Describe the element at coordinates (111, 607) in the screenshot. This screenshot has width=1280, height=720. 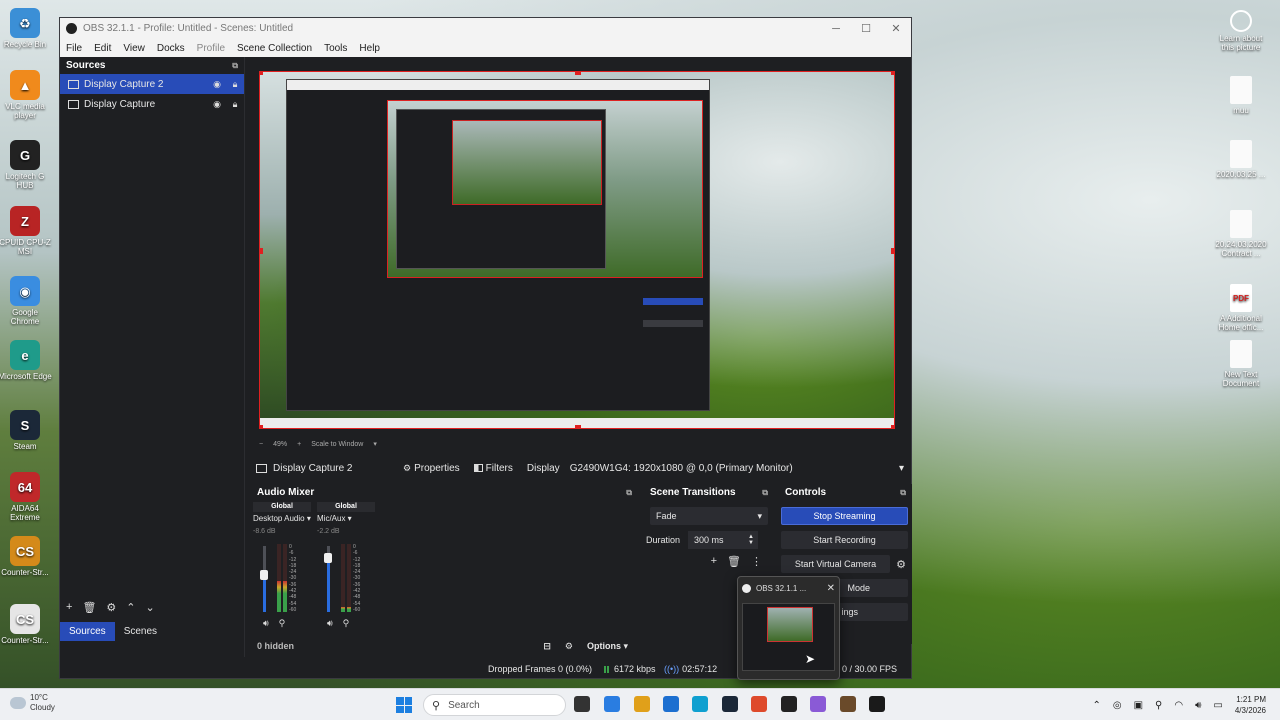
I see `source-settings-gear-icon: ⚙` at that location.